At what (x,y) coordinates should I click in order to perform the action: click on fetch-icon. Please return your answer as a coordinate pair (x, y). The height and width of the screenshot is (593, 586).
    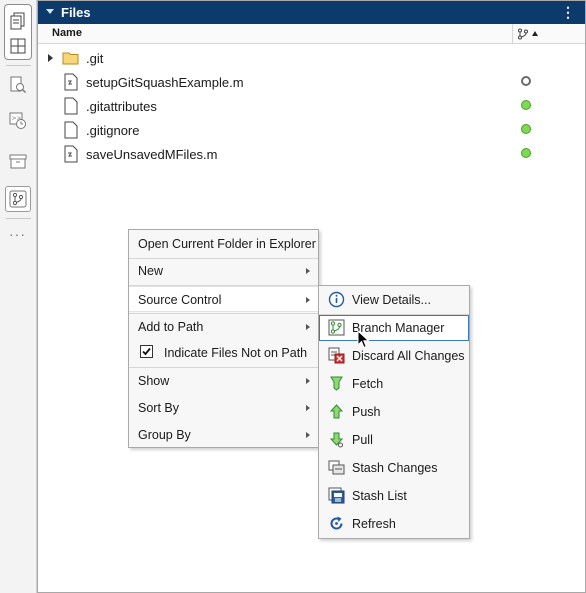
    Looking at the image, I should click on (336, 383).